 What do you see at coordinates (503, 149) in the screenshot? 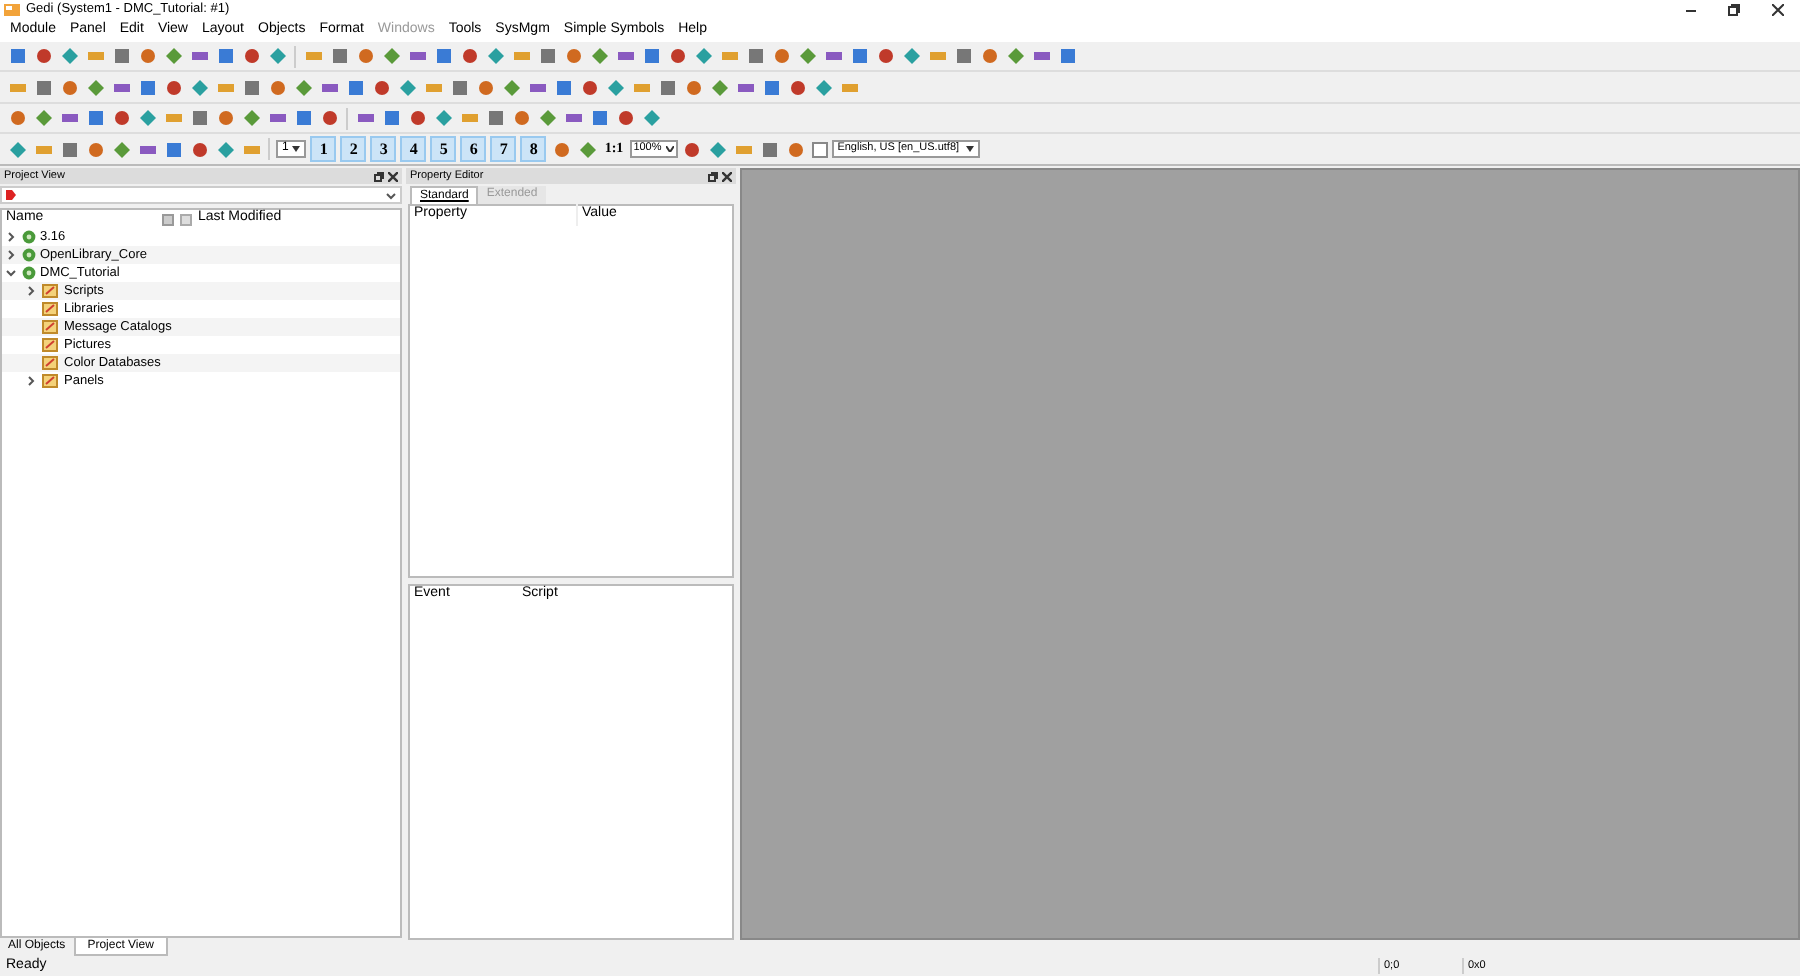
I see `layer-toggle: 7` at bounding box center [503, 149].